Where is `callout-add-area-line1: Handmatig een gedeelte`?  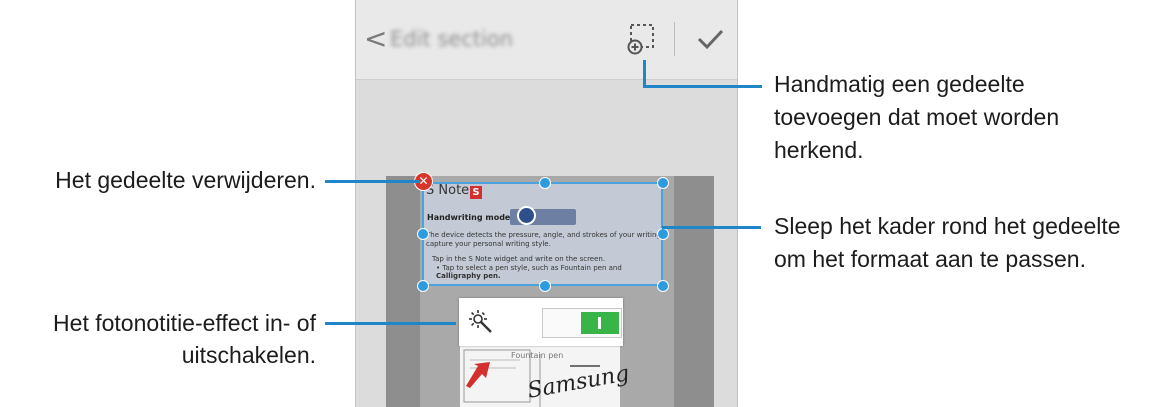
callout-add-area-line1: Handmatig een gedeelte is located at coordinates (899, 84).